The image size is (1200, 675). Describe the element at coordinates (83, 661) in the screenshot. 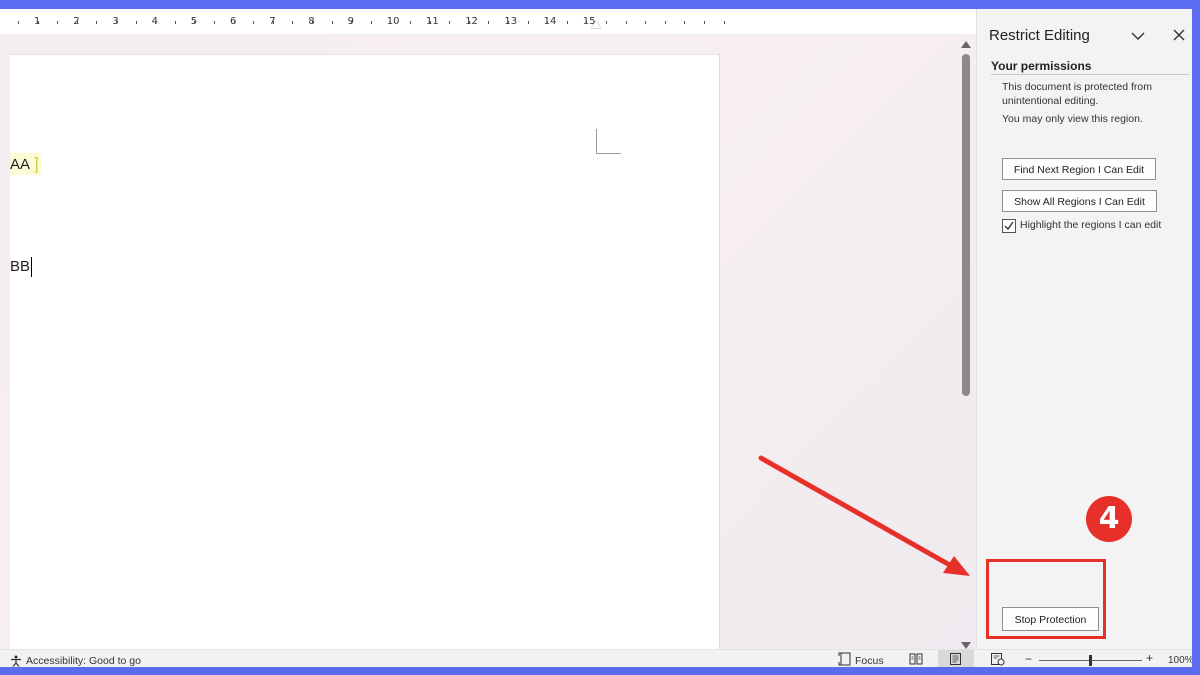

I see `accessibility-text: Accessibility: Good to go` at that location.